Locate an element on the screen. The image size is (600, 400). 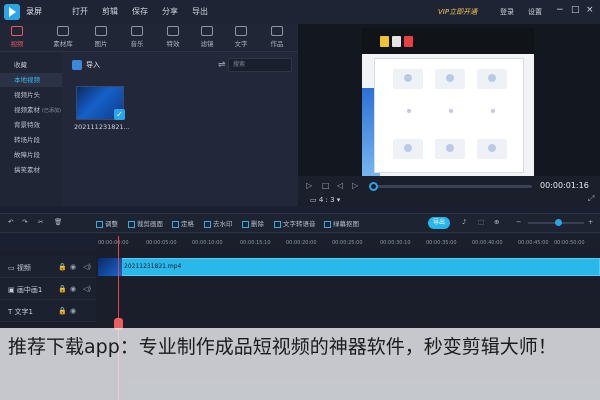
audio-icon: ♪ is located at coordinates (464, 222).